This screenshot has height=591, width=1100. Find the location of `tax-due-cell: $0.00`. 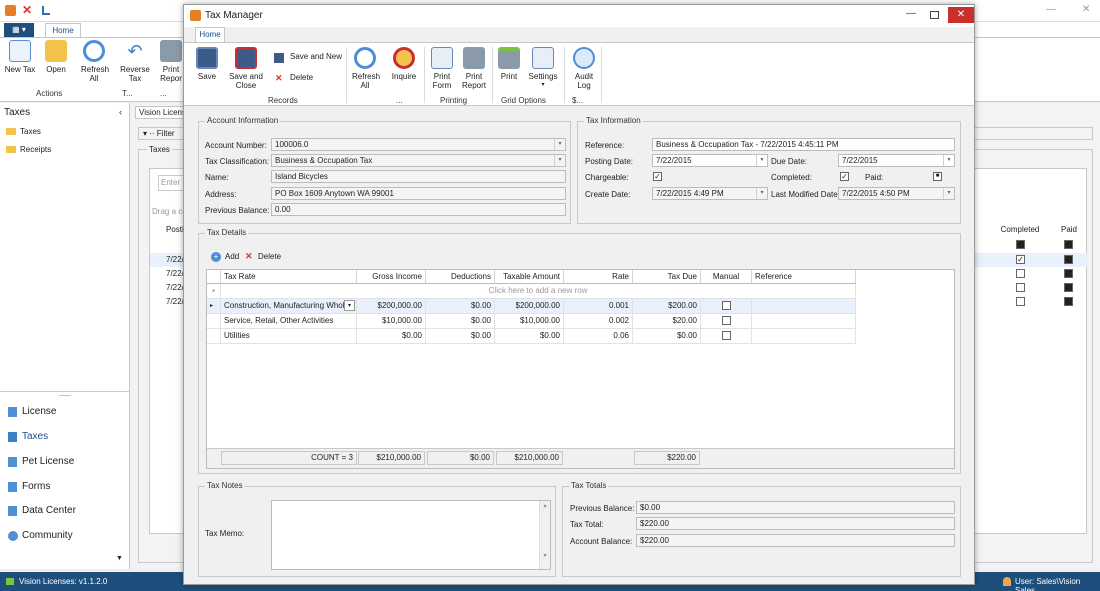

tax-due-cell: $0.00 is located at coordinates (667, 336).